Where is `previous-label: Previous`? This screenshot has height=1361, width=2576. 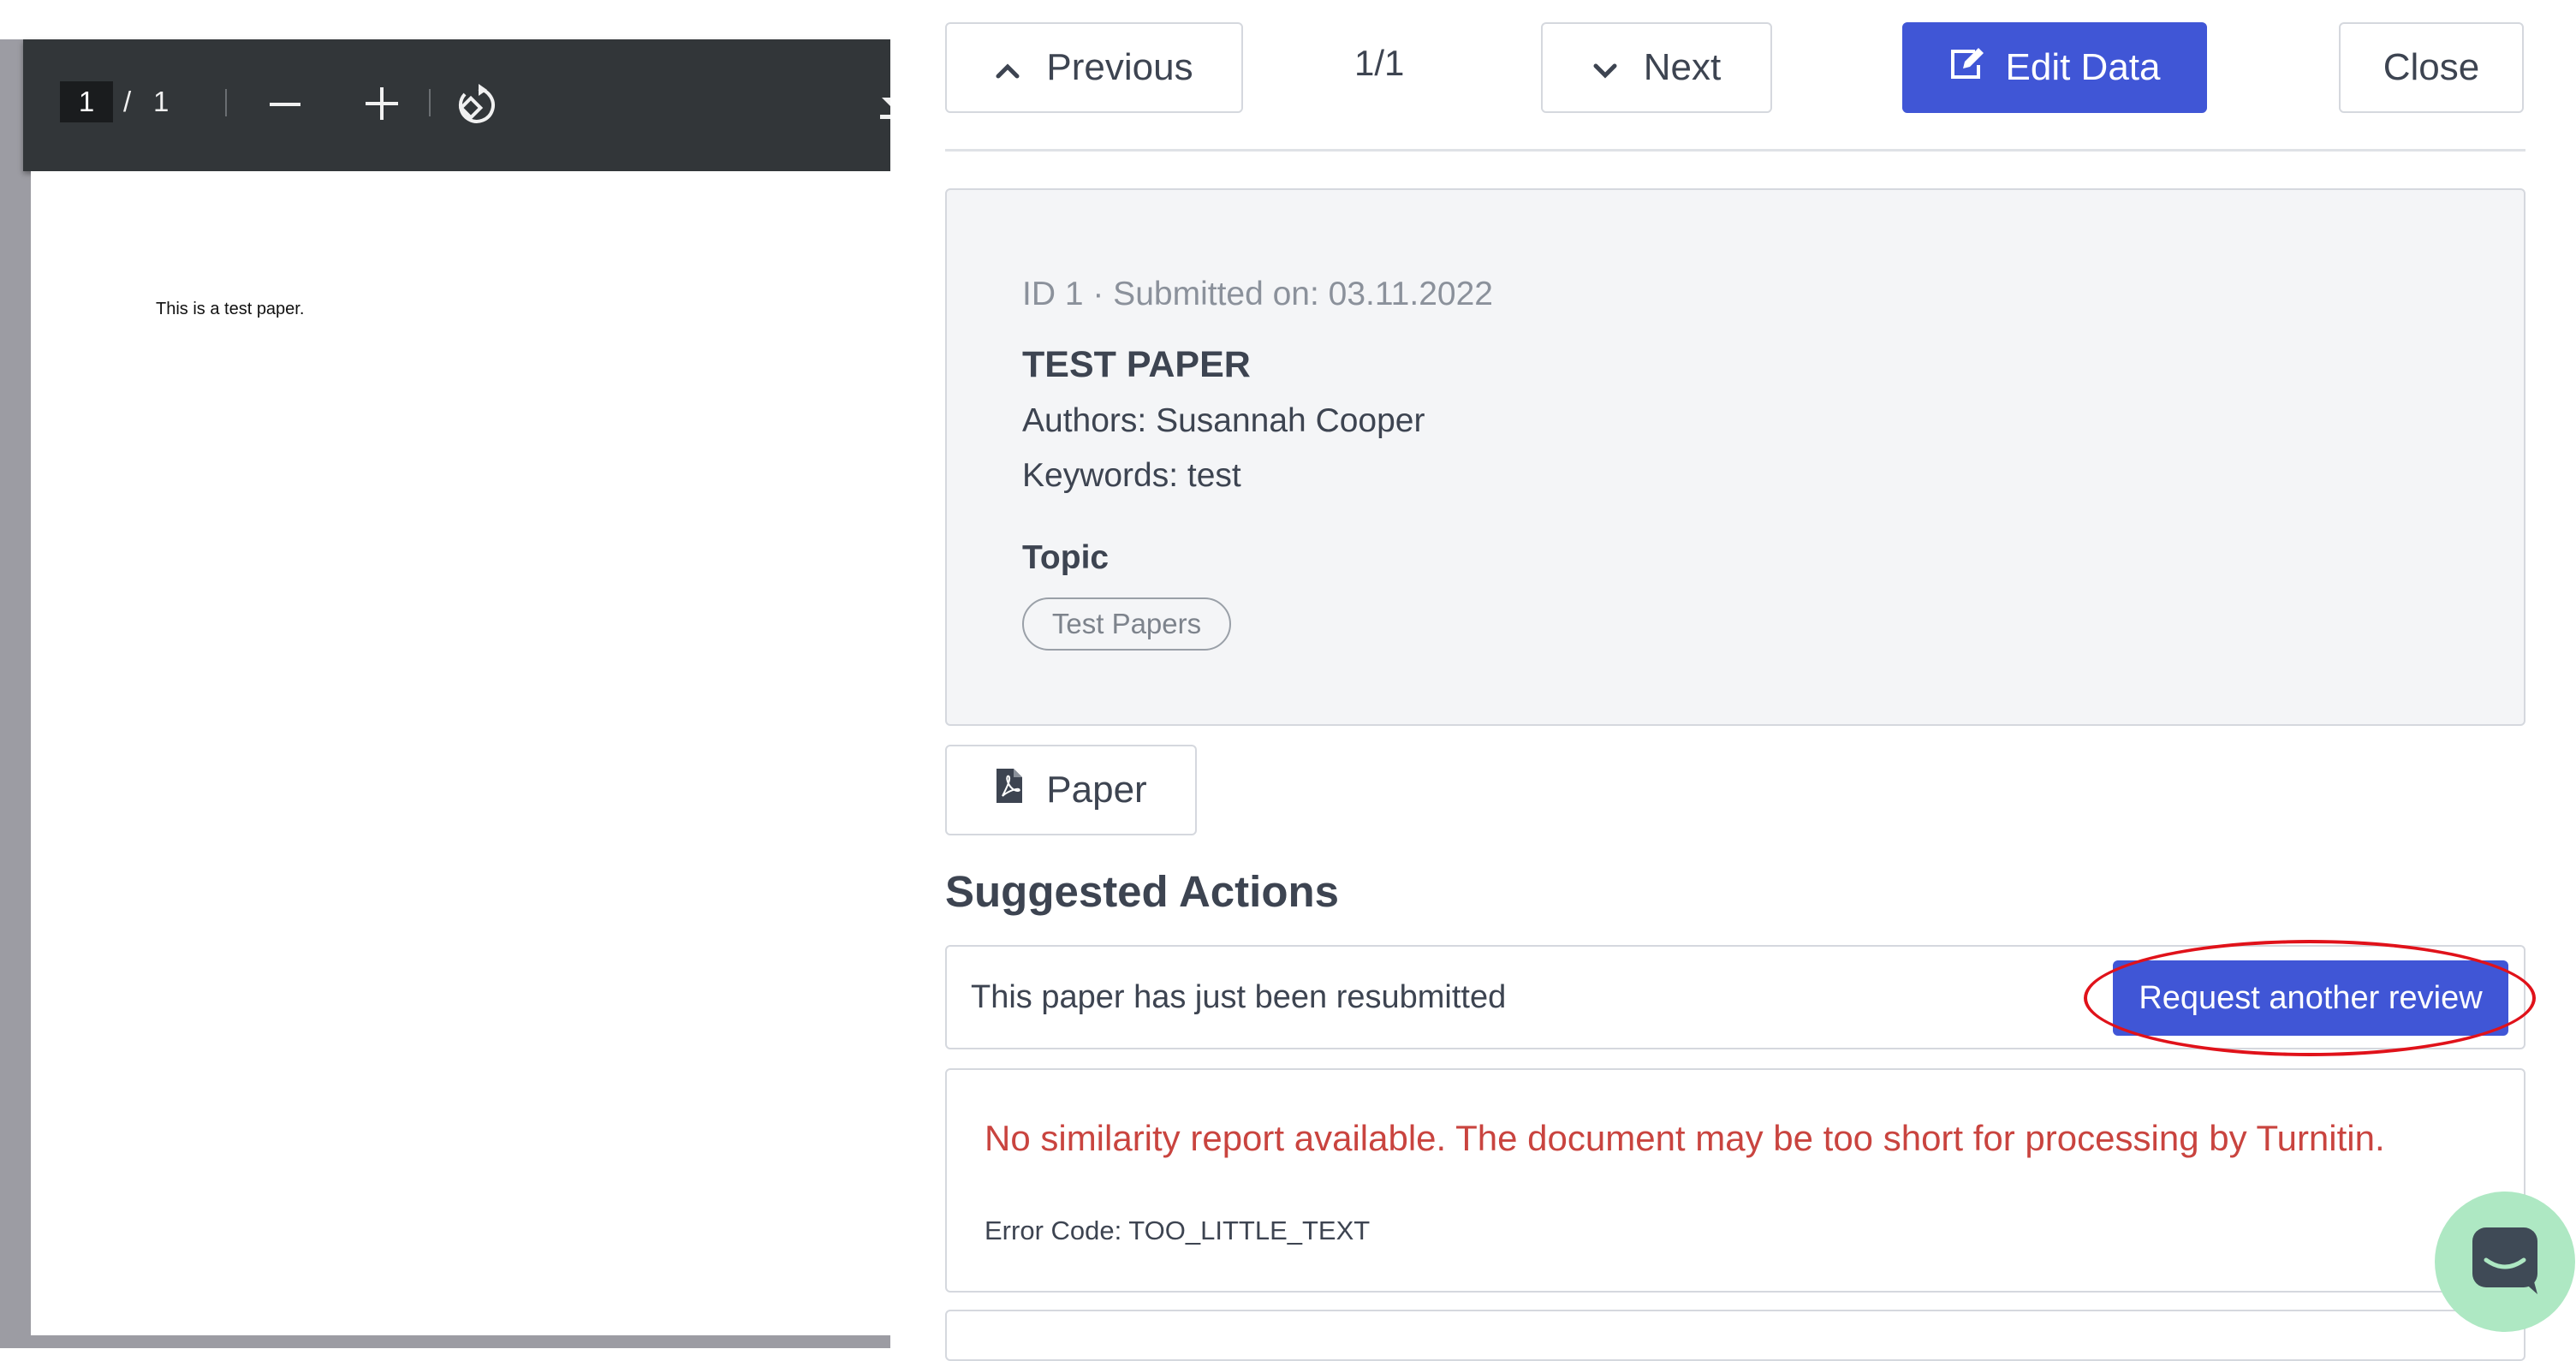
previous-label: Previous is located at coordinates (1119, 67).